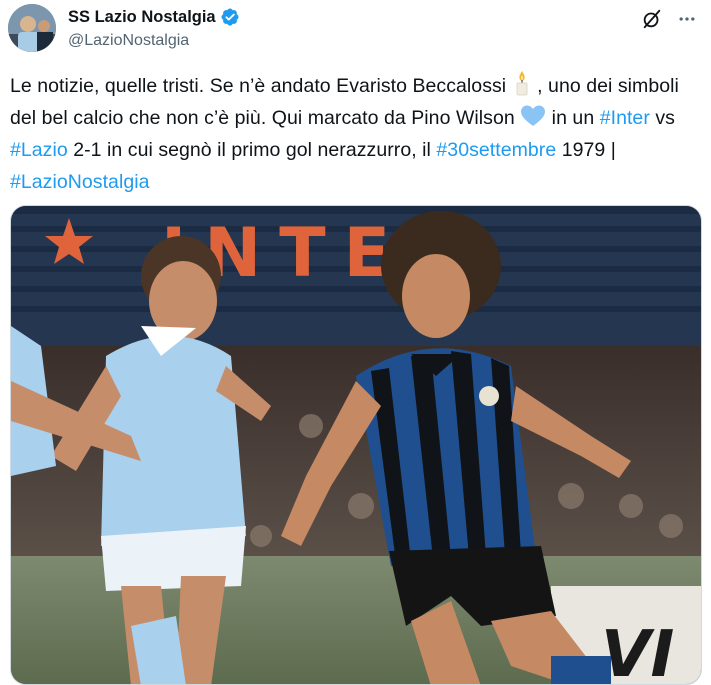 The height and width of the screenshot is (685, 711). I want to click on candle-icon, so click(522, 83).